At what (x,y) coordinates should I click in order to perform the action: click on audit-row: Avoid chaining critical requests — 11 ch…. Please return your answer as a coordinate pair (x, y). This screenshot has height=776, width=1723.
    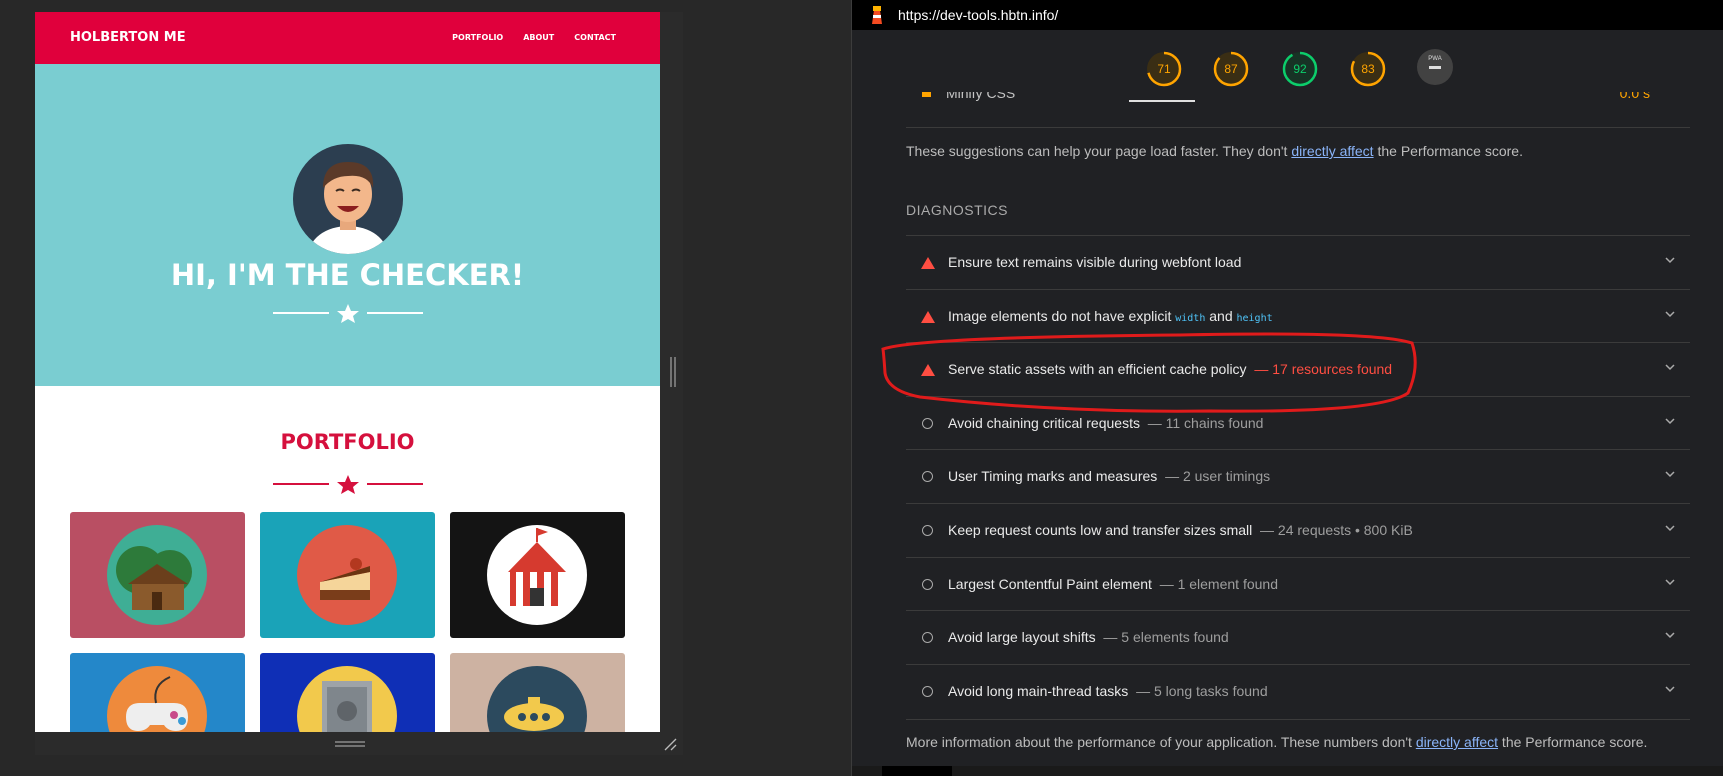
    Looking at the image, I should click on (1298, 423).